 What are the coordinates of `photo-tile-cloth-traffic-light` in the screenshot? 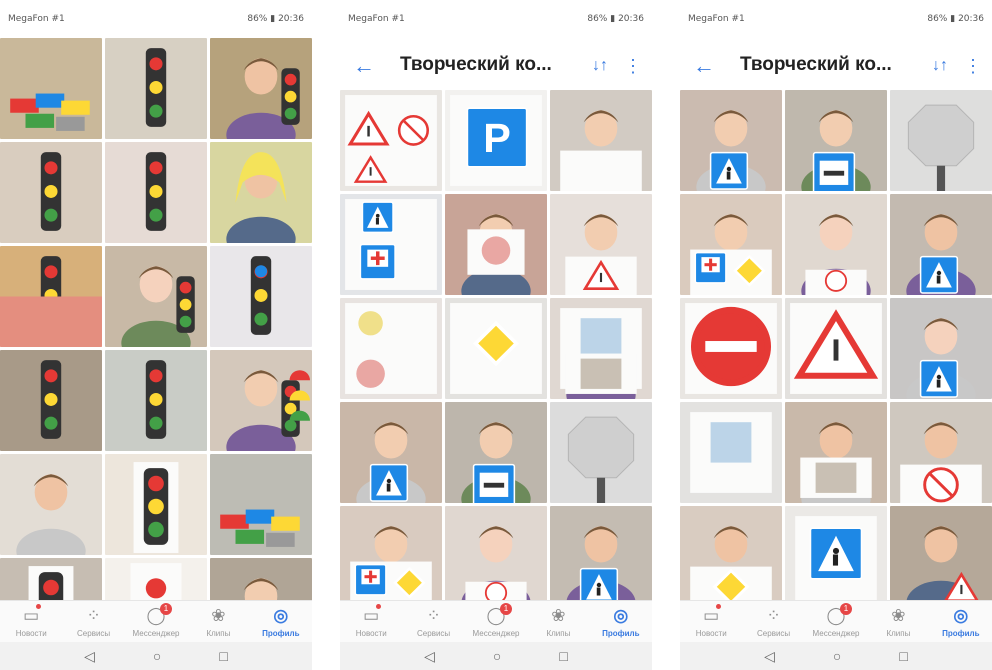 It's located at (261, 296).